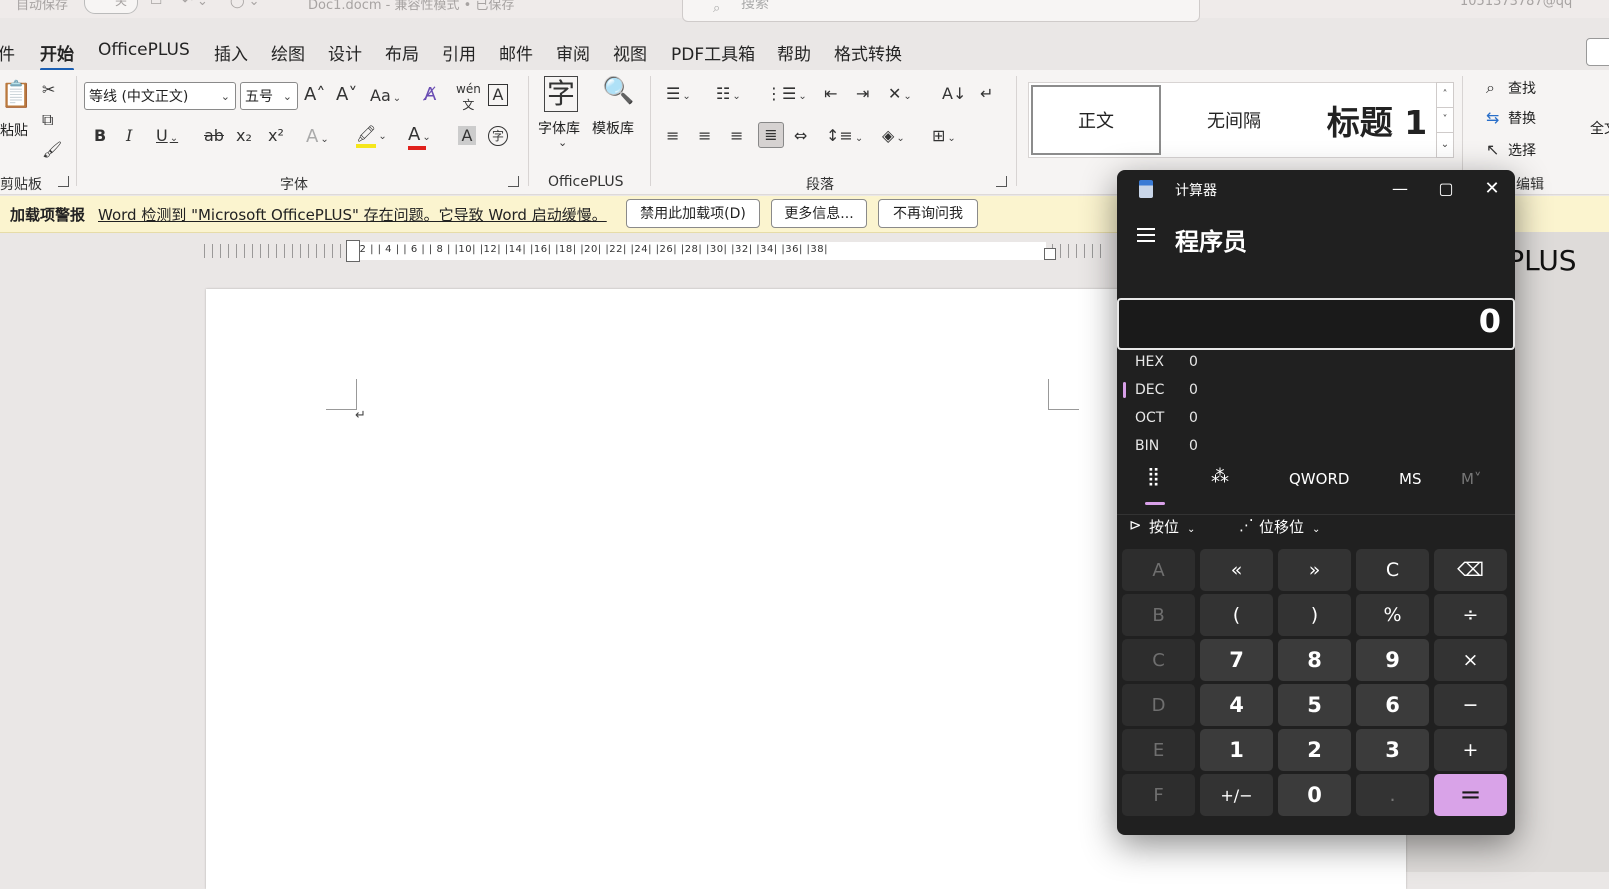 This screenshot has height=889, width=1609. Describe the element at coordinates (704, 135) in the screenshot. I see `align-center-icon: ≡` at that location.